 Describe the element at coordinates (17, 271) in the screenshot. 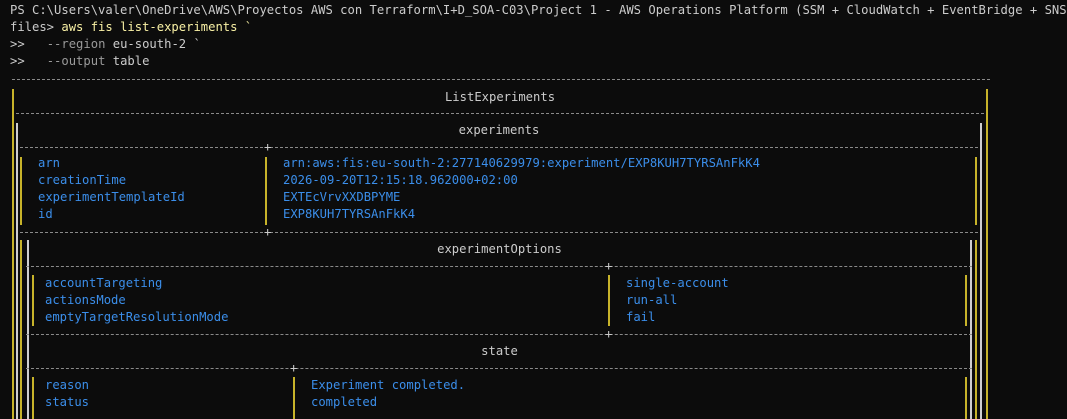

I see `experiments-left-border` at that location.